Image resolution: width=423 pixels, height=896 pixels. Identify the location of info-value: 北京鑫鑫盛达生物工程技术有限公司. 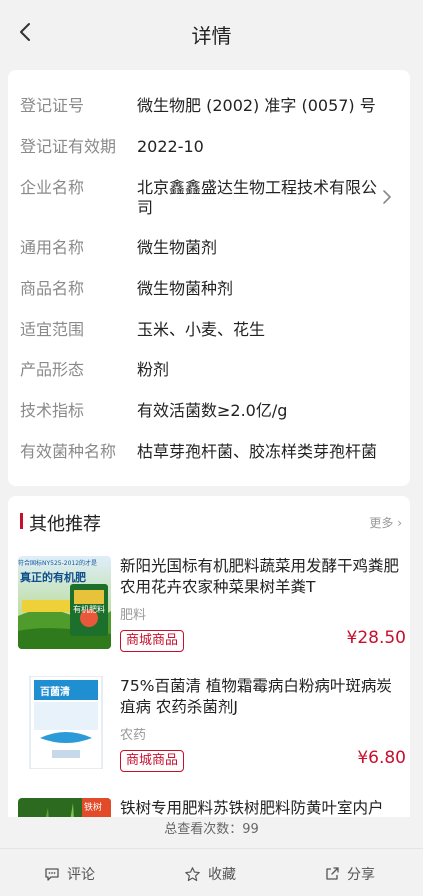
(257, 197).